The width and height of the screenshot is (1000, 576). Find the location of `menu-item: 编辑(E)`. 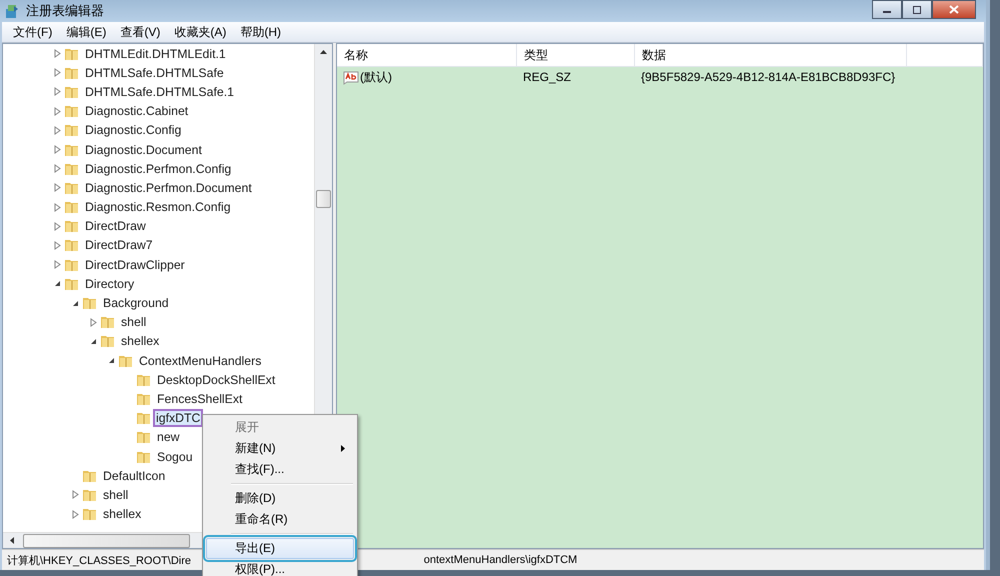

menu-item: 编辑(E) is located at coordinates (86, 32).